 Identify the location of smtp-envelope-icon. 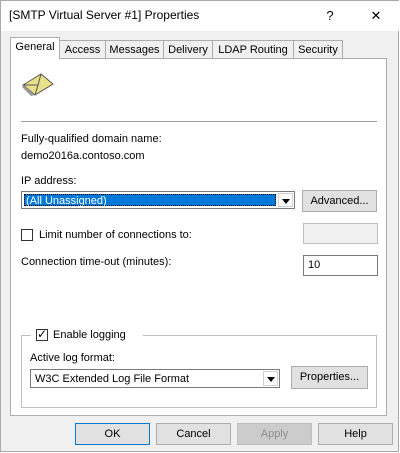
(38, 85).